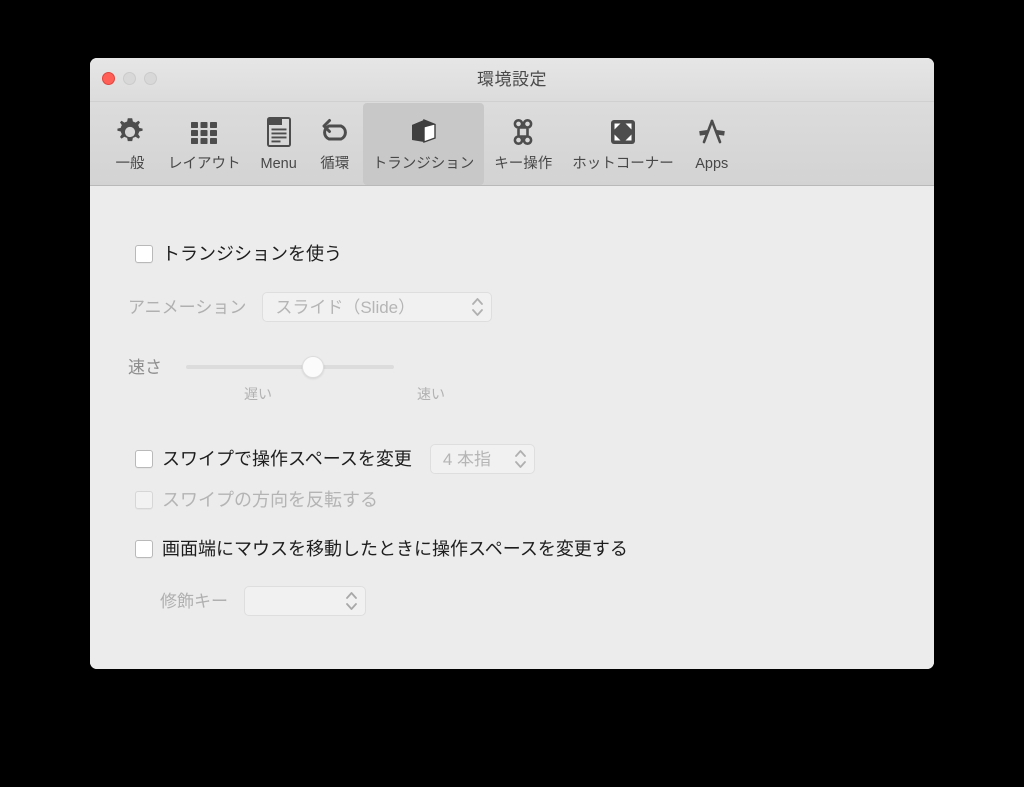 The image size is (1024, 787). I want to click on speed-max-label: 速い, so click(431, 394).